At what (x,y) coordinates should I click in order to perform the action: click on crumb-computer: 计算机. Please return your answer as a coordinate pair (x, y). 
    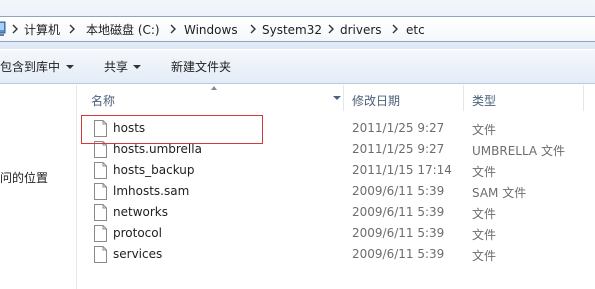
    Looking at the image, I should click on (42, 30).